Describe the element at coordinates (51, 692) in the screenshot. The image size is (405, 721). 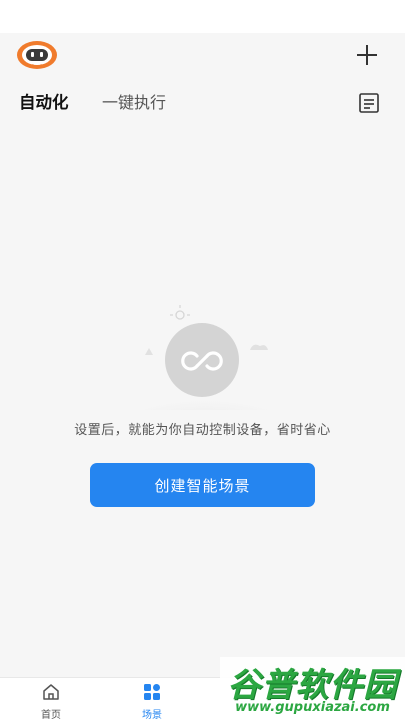
I see `home-icon` at that location.